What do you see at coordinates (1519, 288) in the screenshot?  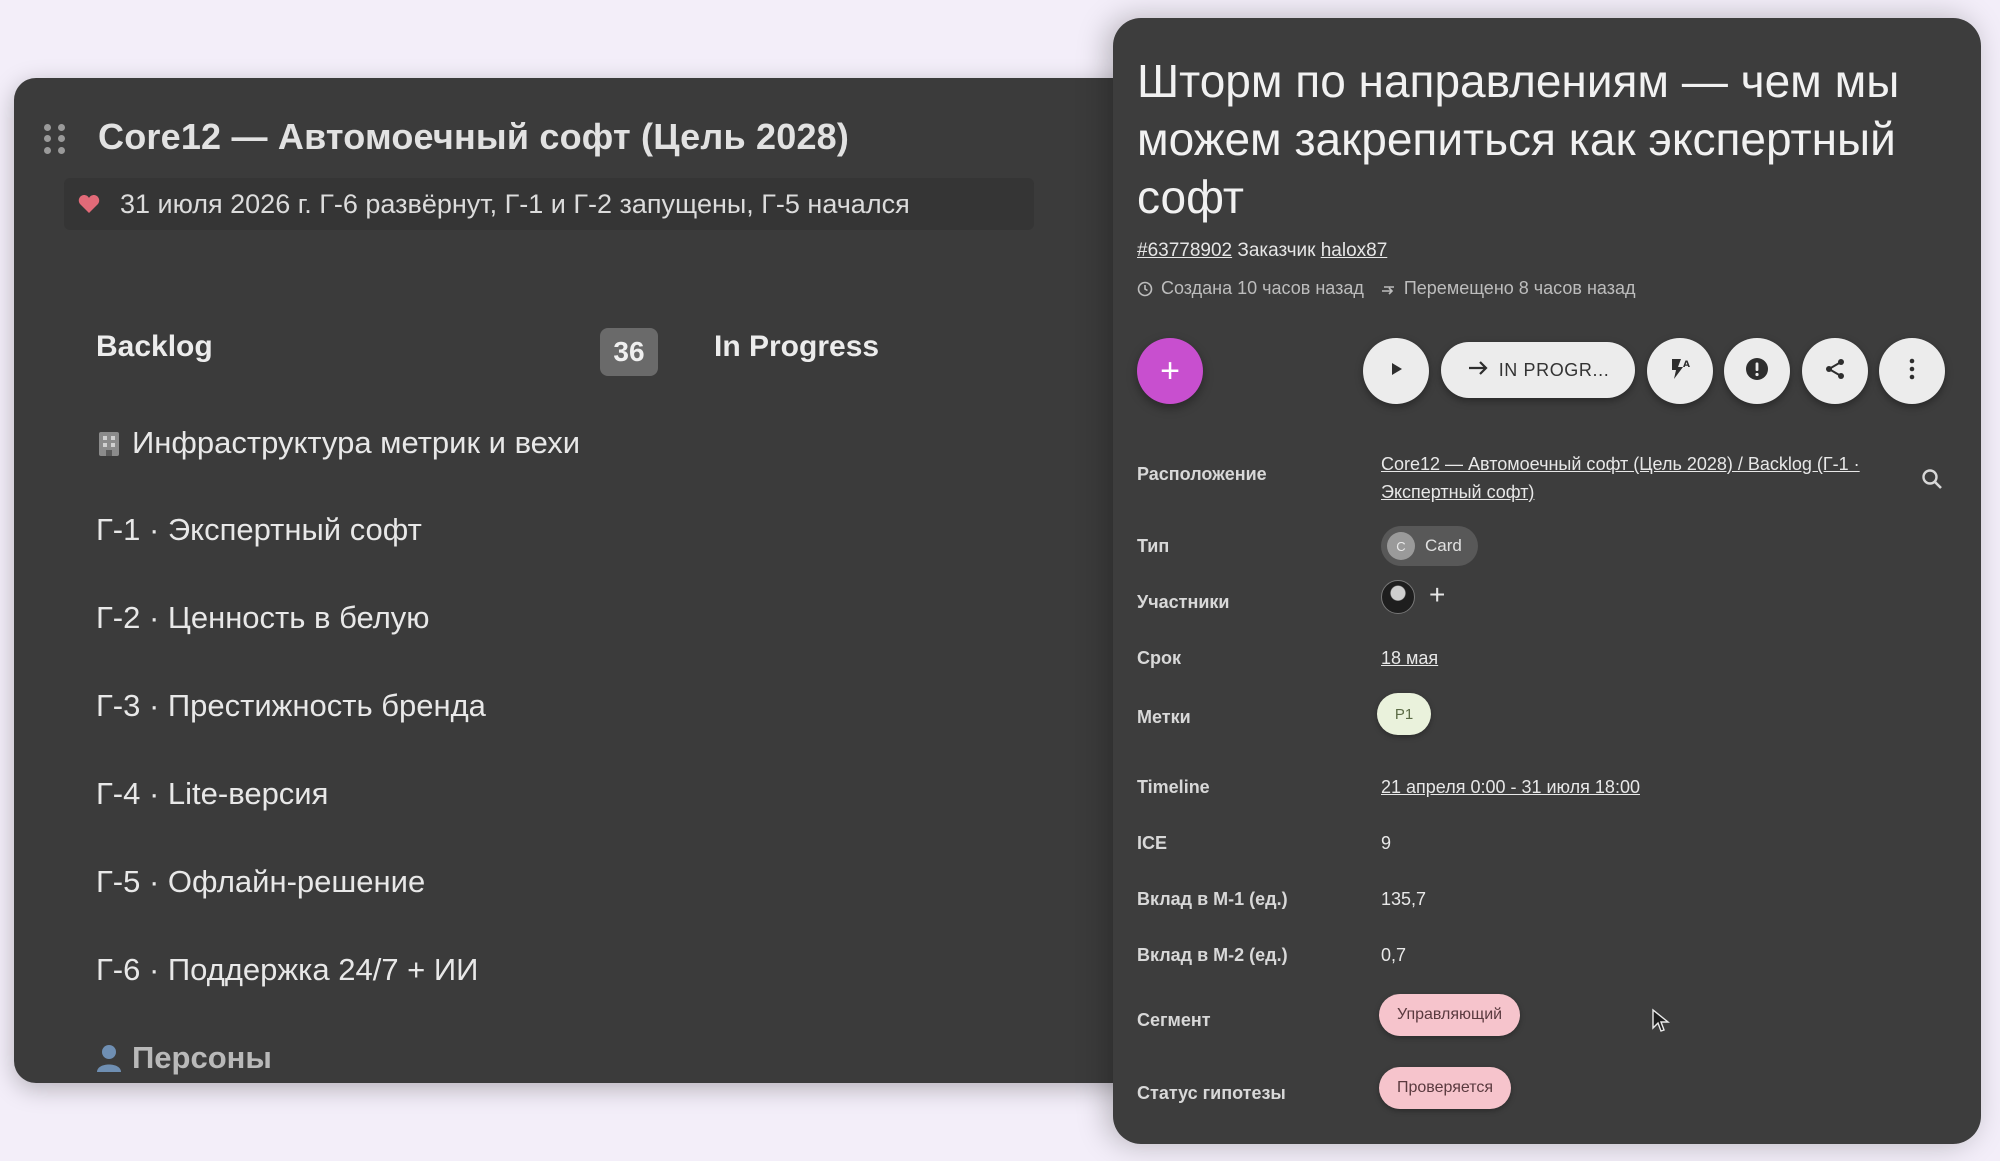 I see `moved-text: Перемещено 8 часов назад` at bounding box center [1519, 288].